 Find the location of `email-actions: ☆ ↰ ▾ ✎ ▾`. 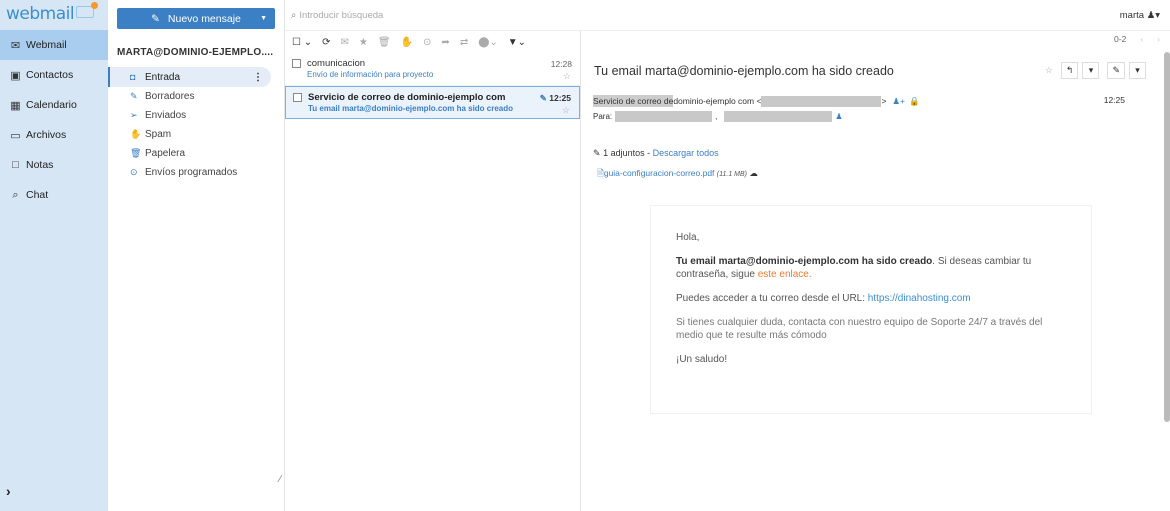

email-actions: ☆ ↰ ▾ ✎ ▾ is located at coordinates (1095, 70).